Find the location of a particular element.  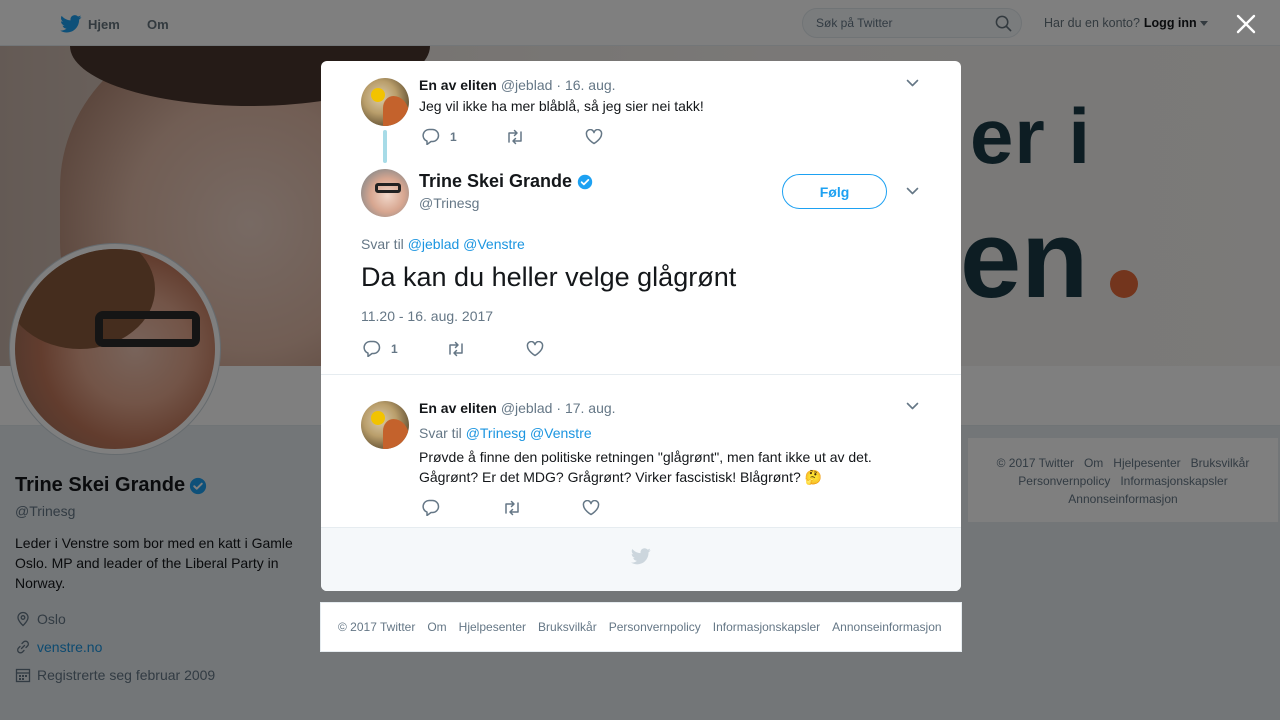

footer-link-om: Om is located at coordinates (436, 627).